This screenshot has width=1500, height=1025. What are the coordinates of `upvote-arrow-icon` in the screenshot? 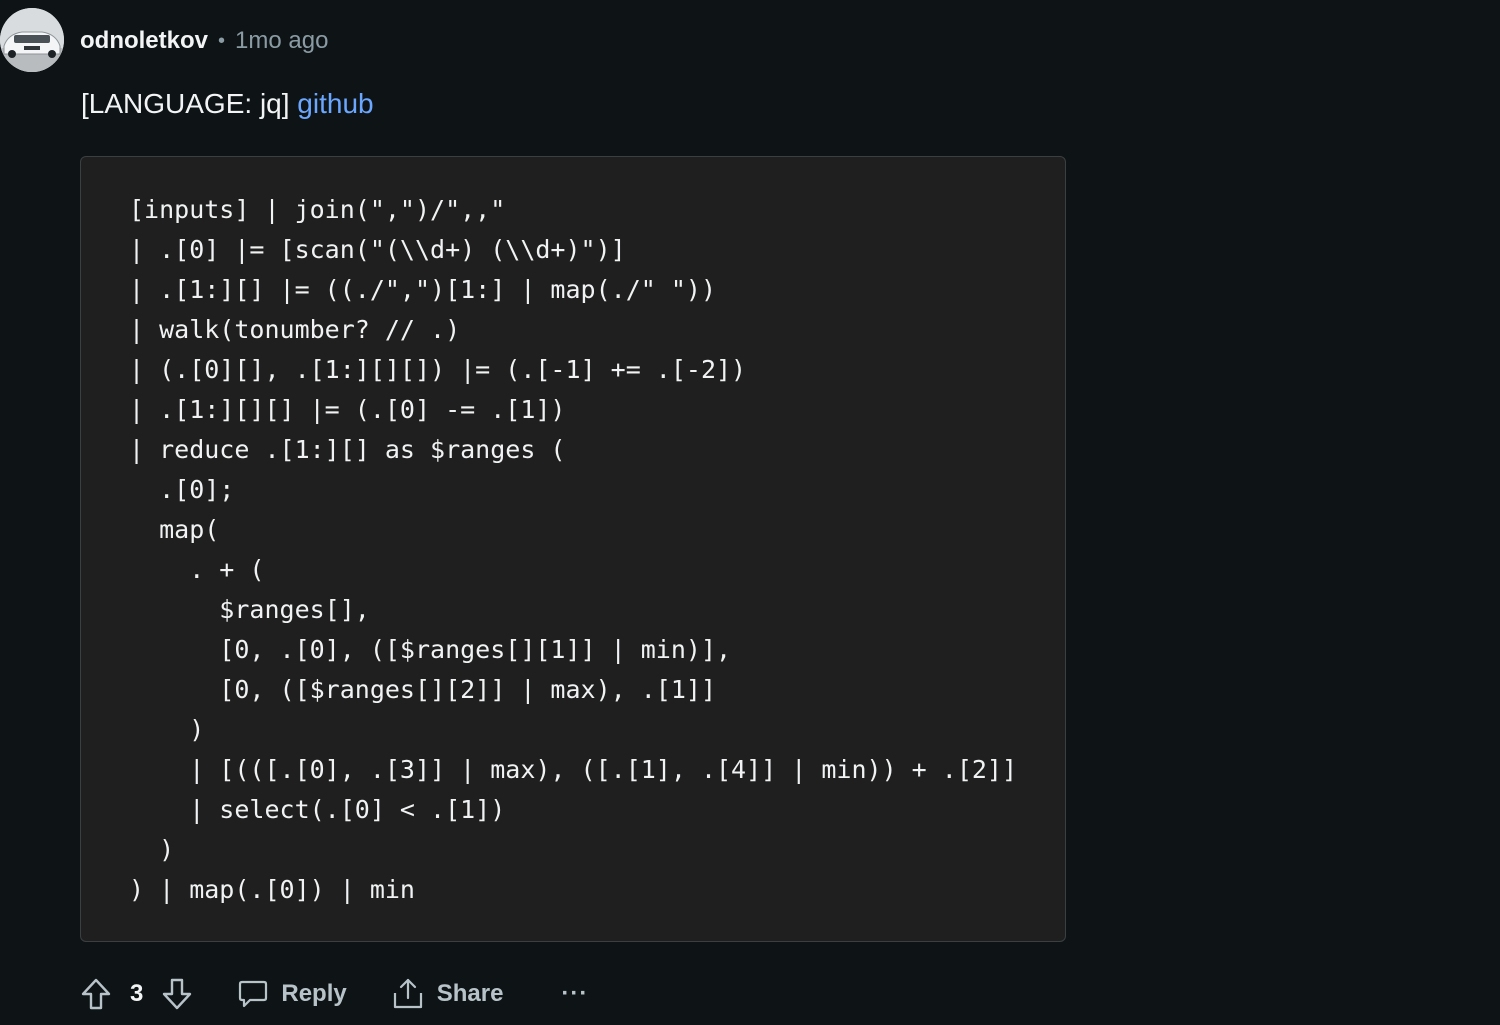 It's located at (96, 994).